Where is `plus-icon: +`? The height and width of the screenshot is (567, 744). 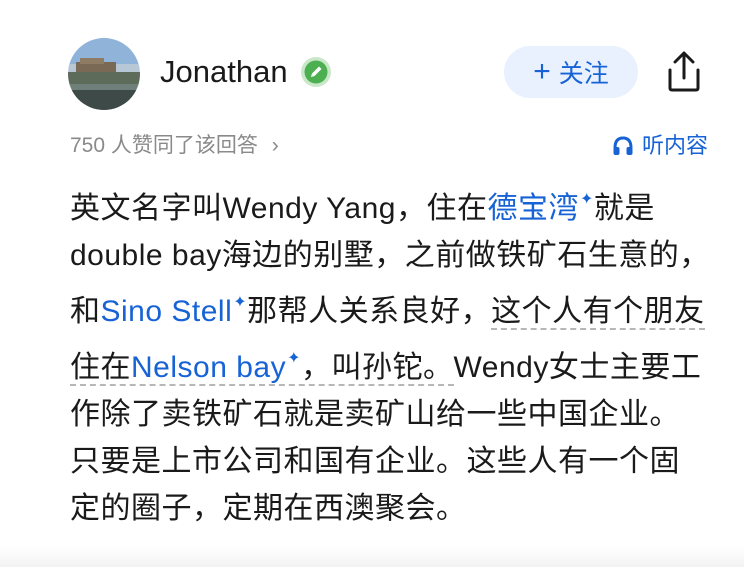
plus-icon: + is located at coordinates (542, 71).